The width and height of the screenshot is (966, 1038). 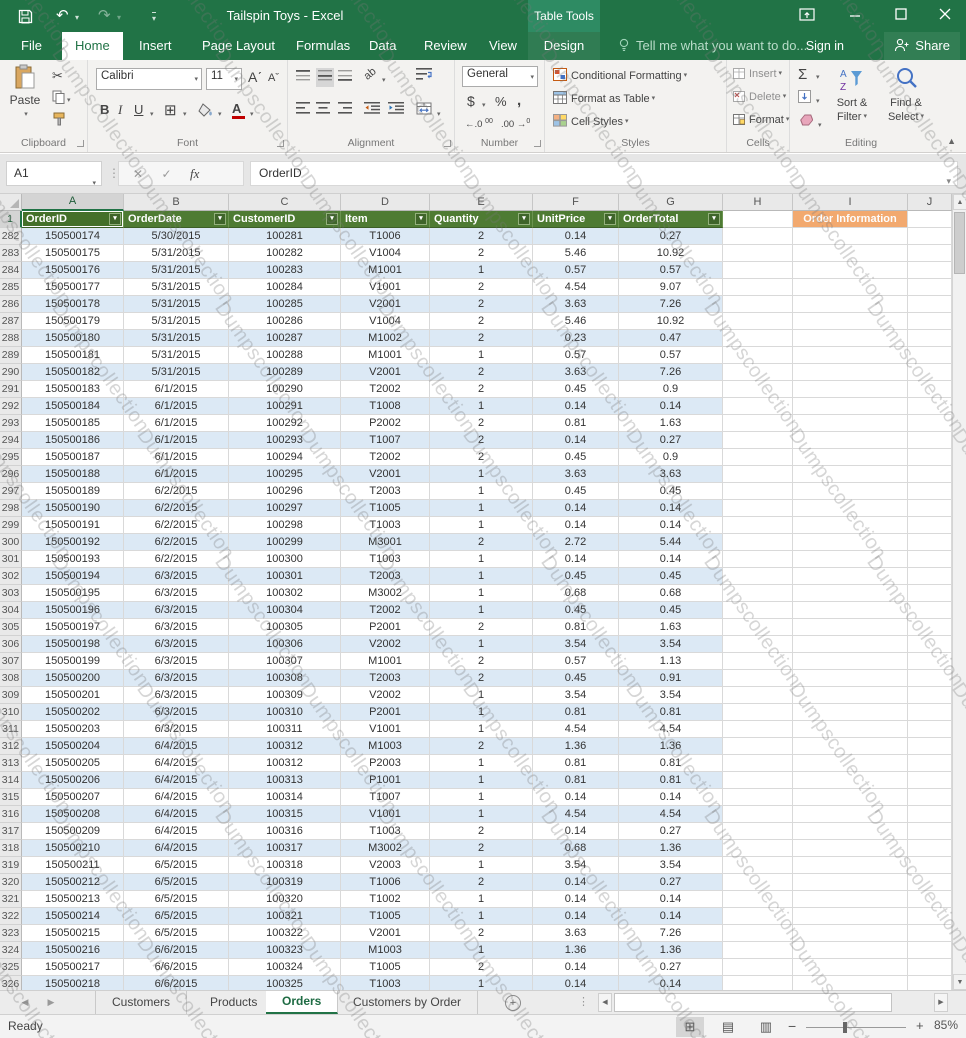 I want to click on cell: 6/3/2015, so click(x=176, y=593).